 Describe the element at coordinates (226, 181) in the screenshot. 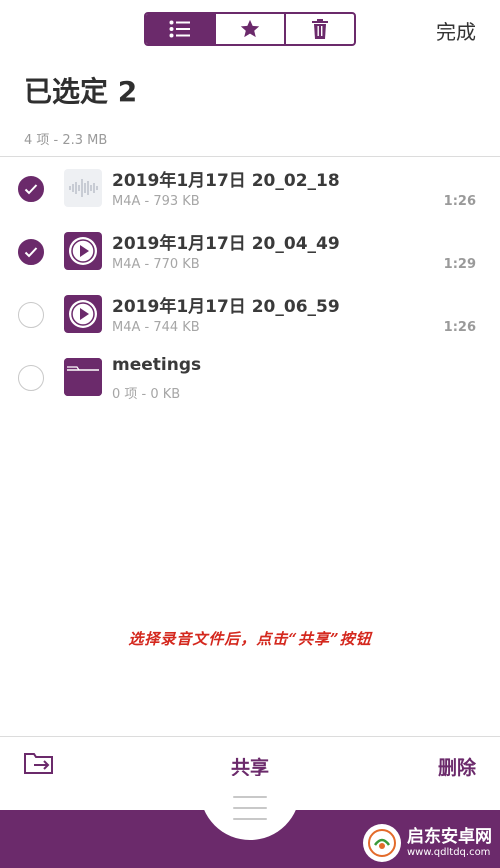

I see `file-name: 2019年1月17日 20_02_18` at that location.